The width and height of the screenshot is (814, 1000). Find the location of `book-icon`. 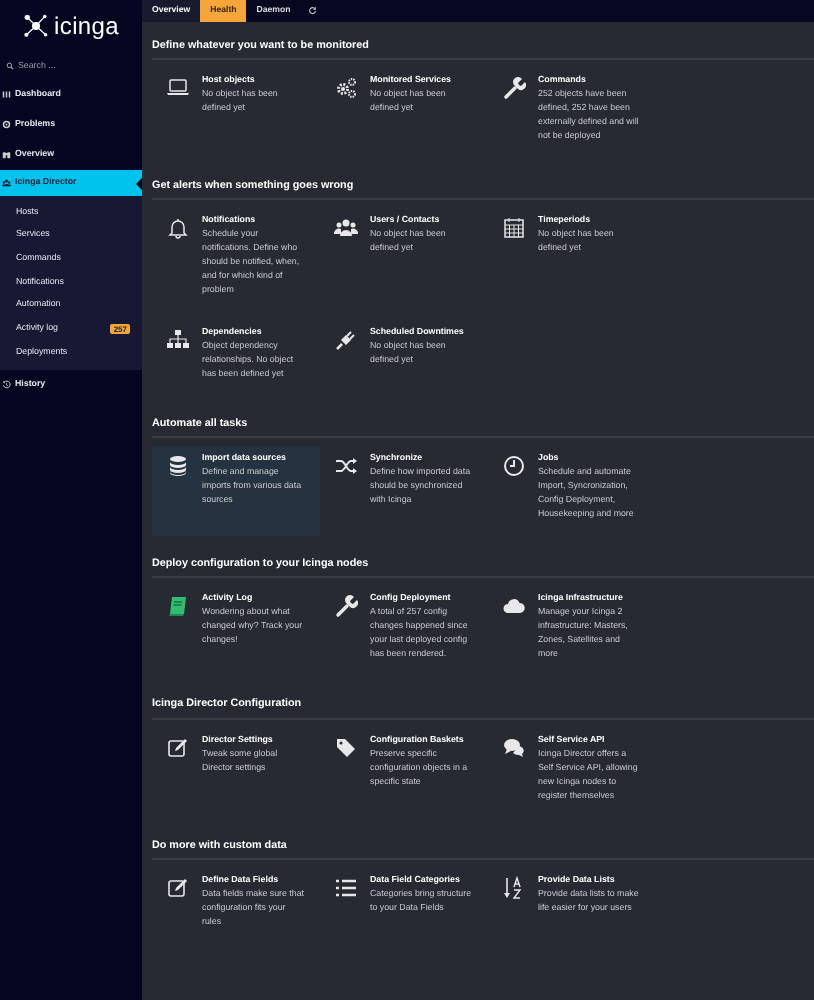

book-icon is located at coordinates (177, 606).